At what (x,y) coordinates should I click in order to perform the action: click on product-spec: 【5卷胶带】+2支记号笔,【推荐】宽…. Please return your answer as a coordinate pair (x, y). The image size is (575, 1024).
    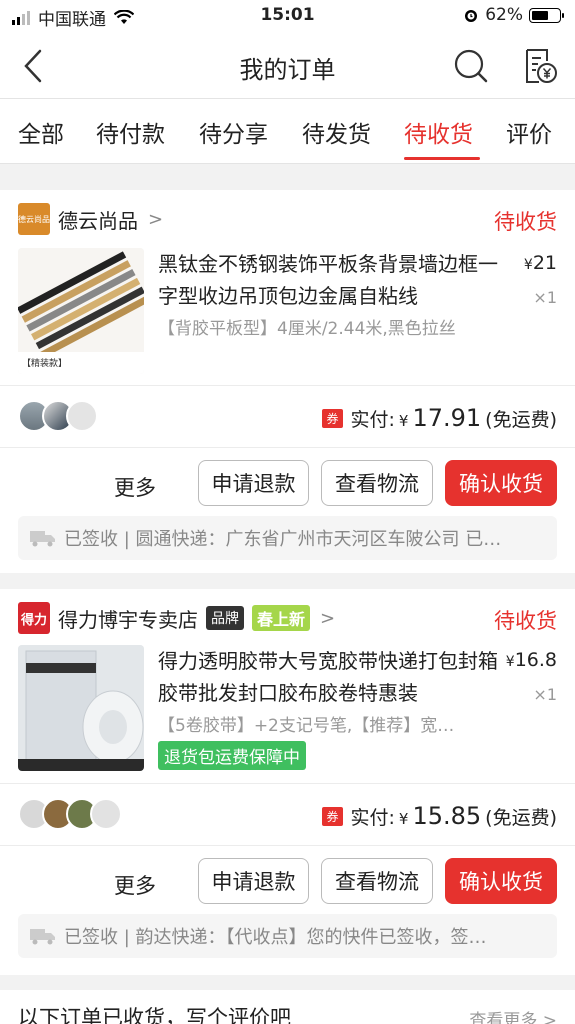
    Looking at the image, I should click on (306, 726).